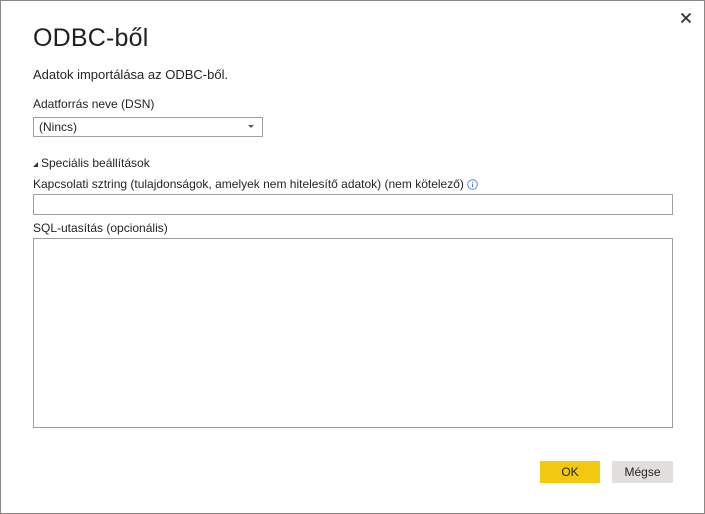  Describe the element at coordinates (570, 472) in the screenshot. I see `ok-button: OK` at that location.